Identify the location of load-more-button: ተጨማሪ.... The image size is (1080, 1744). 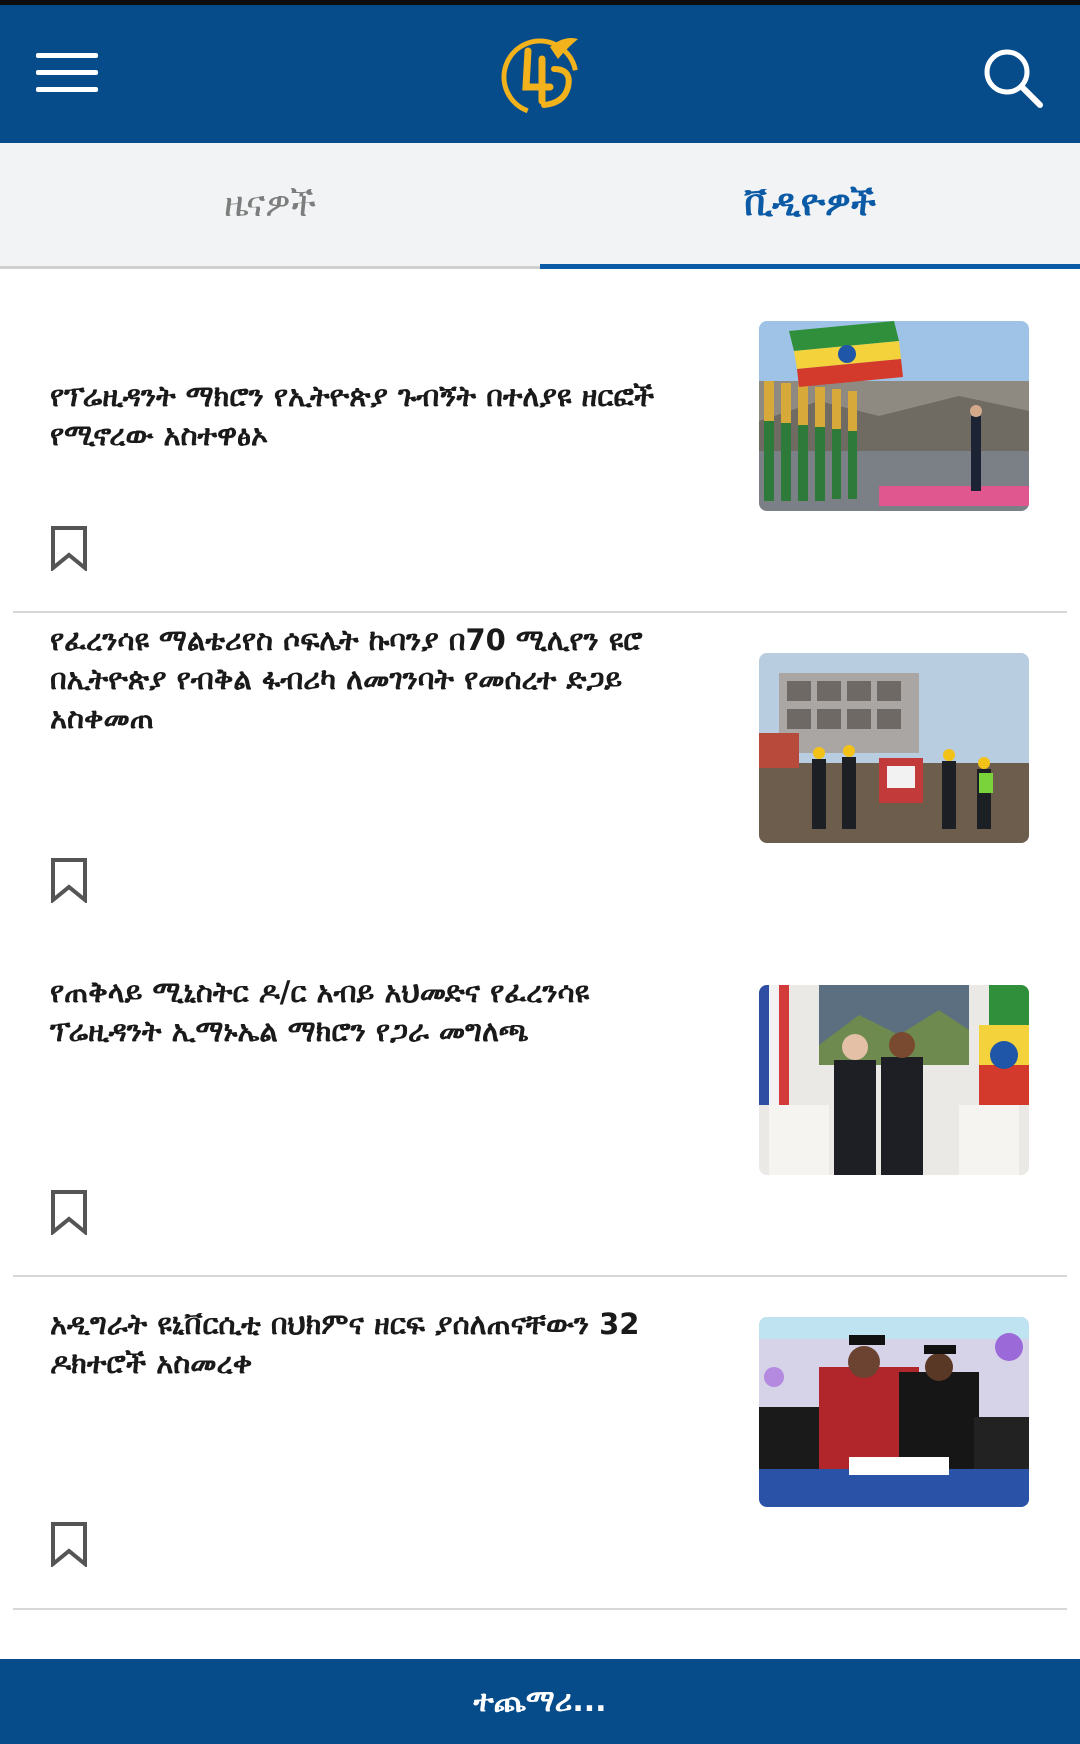
(540, 1701).